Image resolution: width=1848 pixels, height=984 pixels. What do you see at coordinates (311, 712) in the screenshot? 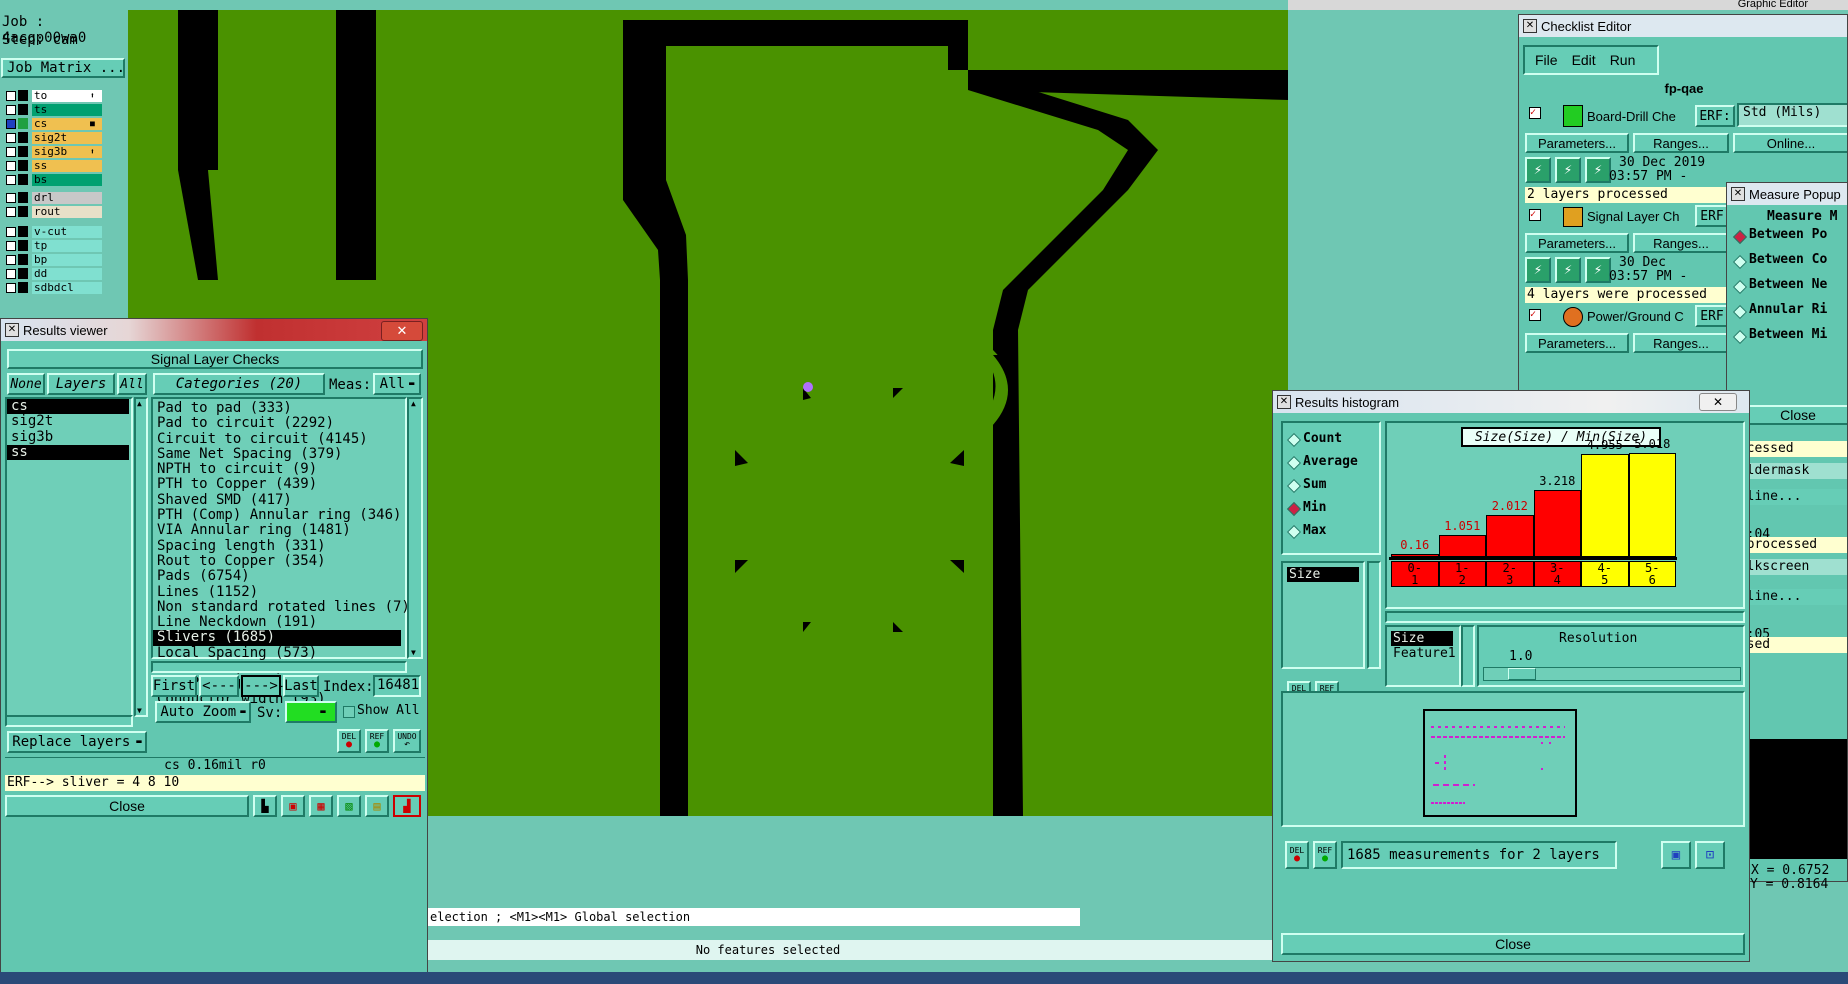
I see `sv-color-dropdown: ▬` at bounding box center [311, 712].